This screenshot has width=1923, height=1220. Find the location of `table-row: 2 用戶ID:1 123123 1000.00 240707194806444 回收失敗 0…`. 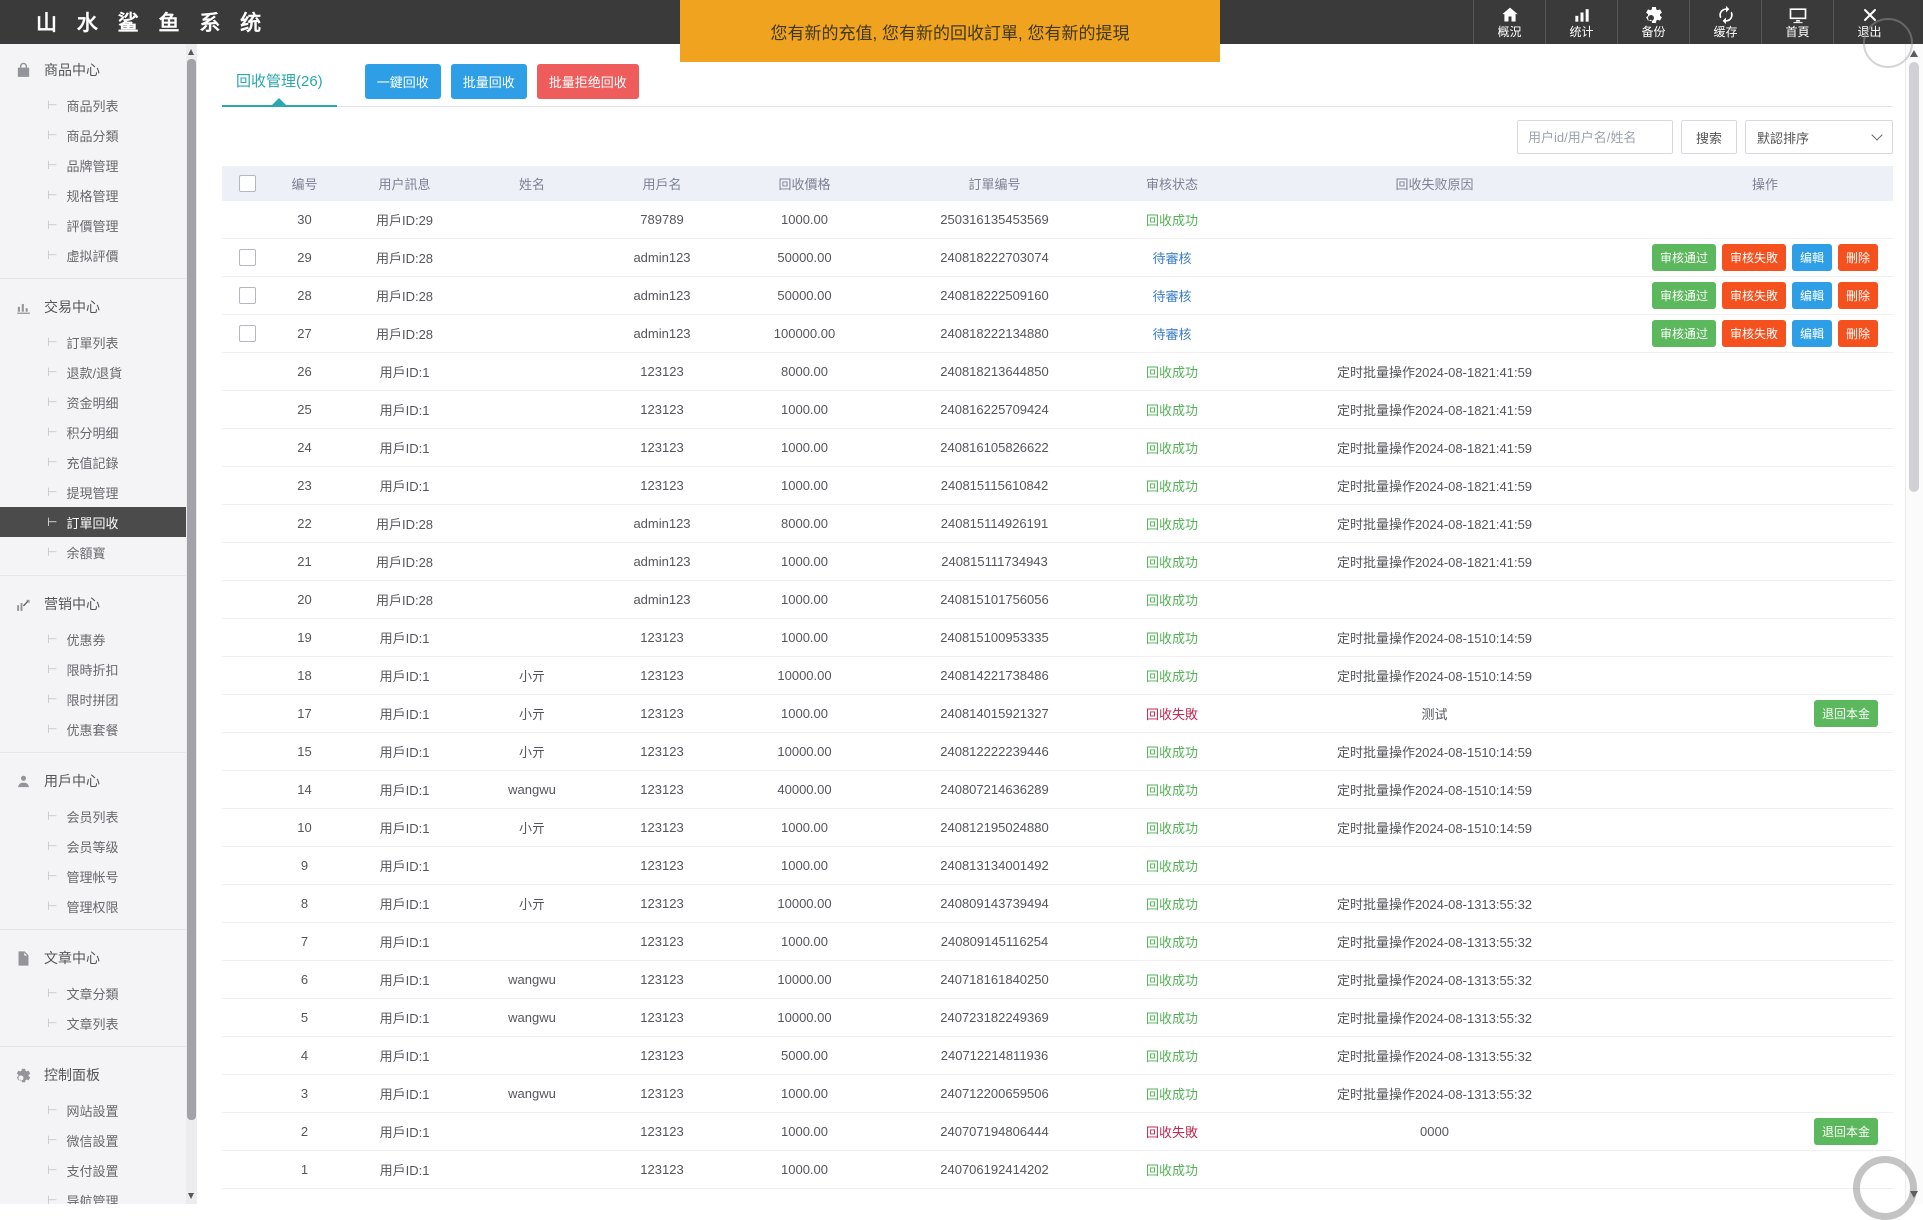

table-row: 2 用戶ID:1 123123 1000.00 240707194806444 回收失敗 0… is located at coordinates (1057, 1131).